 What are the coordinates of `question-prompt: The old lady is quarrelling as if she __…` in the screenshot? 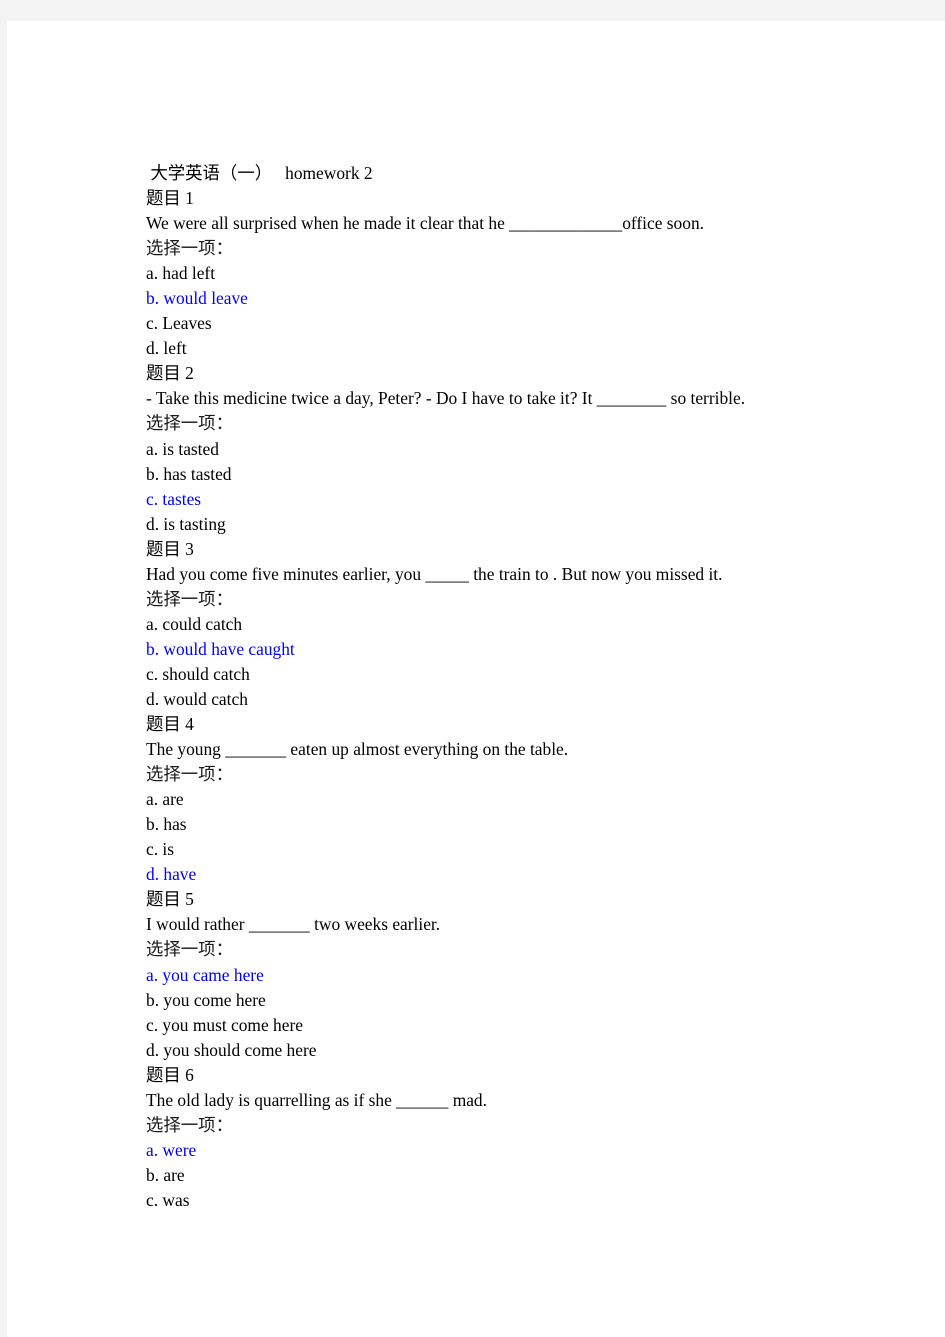 It's located at (316, 1099).